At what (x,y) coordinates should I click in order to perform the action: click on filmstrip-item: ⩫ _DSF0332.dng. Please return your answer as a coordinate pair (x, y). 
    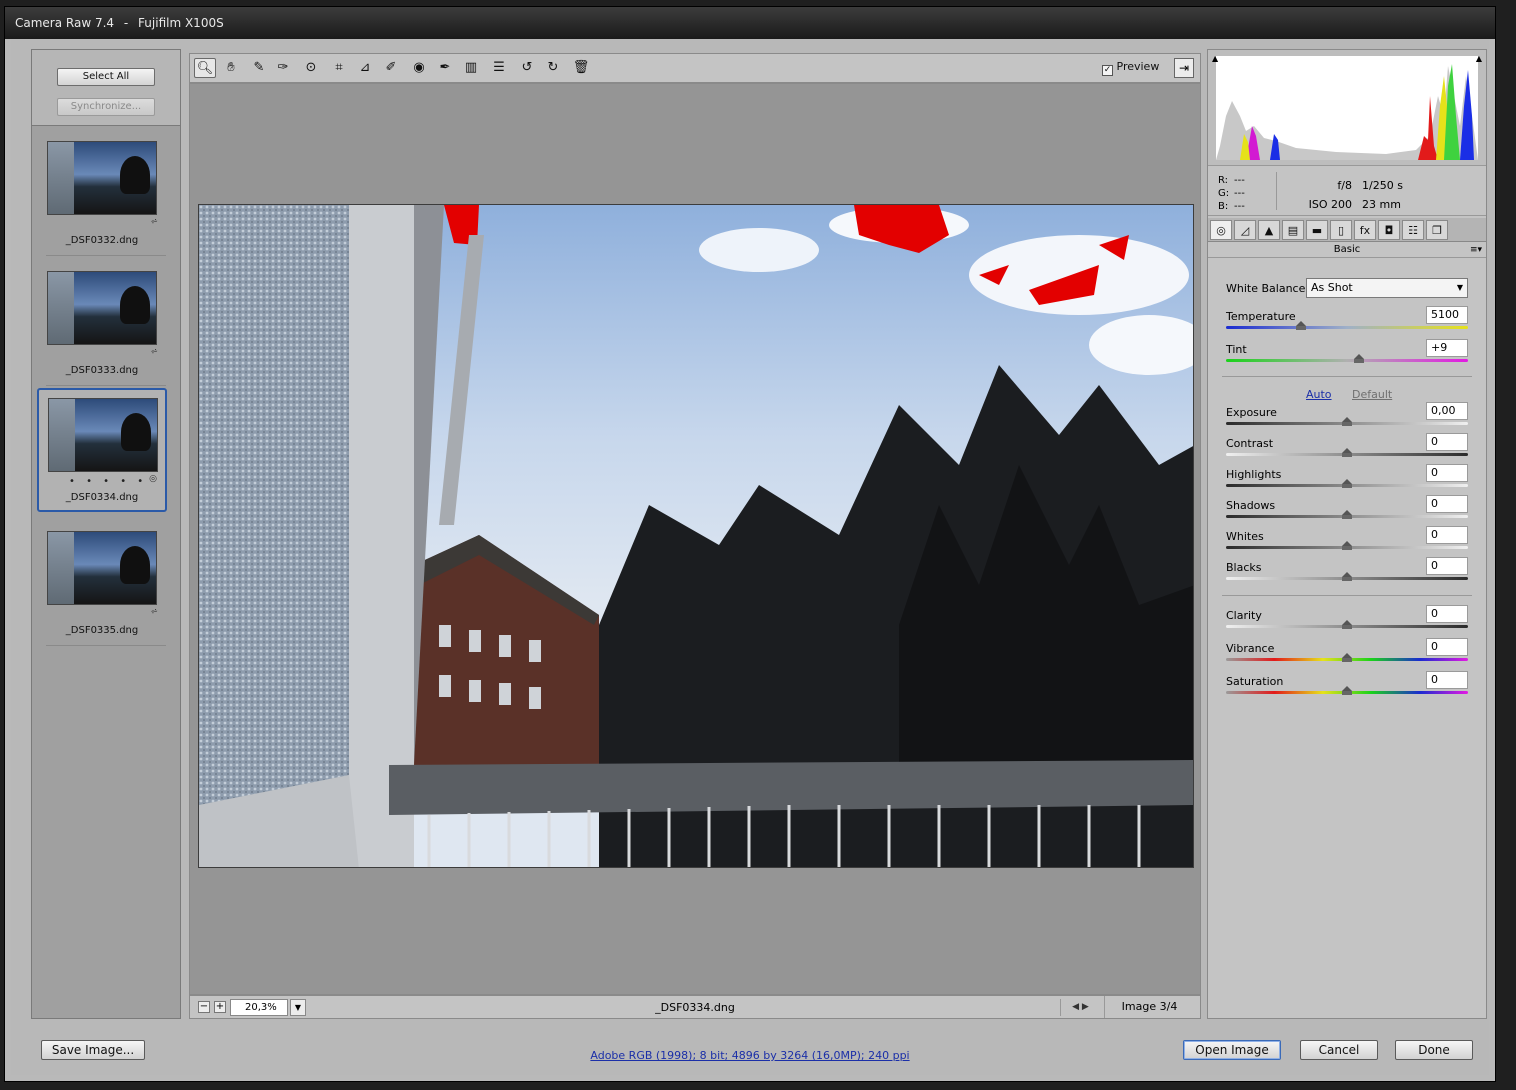
    Looking at the image, I should click on (102, 194).